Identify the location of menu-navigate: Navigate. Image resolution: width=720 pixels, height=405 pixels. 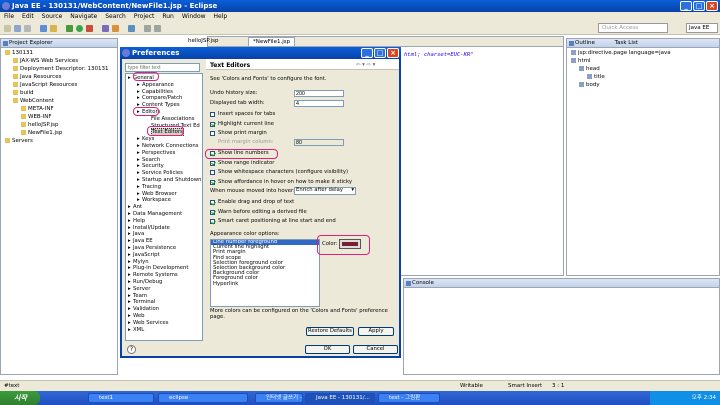
(83, 17).